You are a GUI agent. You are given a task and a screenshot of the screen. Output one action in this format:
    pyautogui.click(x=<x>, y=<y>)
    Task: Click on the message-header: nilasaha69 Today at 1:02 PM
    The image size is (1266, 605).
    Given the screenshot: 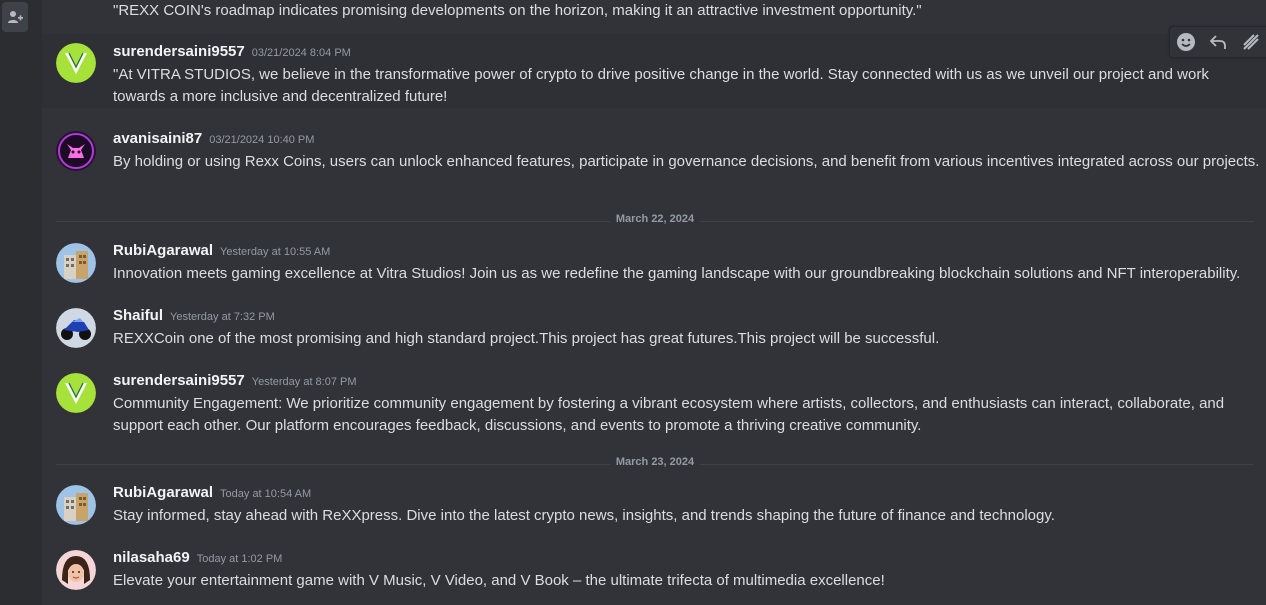 What is the action you would take?
    pyautogui.click(x=197, y=560)
    